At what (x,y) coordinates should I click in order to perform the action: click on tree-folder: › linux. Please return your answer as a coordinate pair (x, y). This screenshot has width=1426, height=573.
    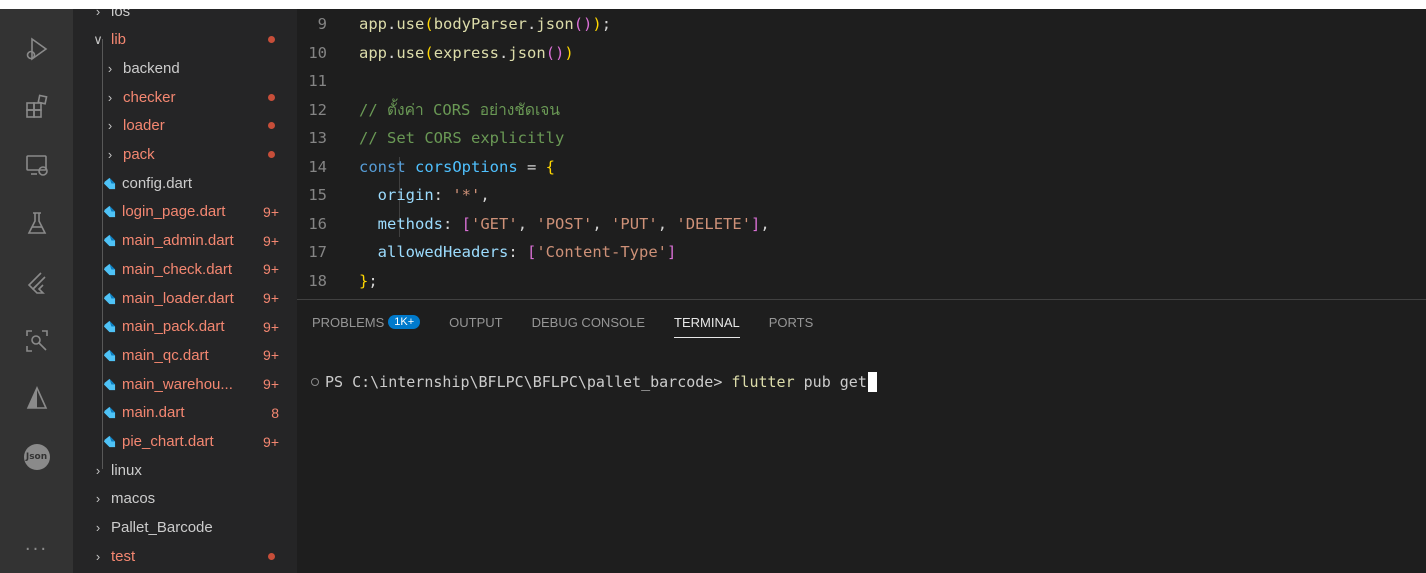
    Looking at the image, I should click on (185, 470).